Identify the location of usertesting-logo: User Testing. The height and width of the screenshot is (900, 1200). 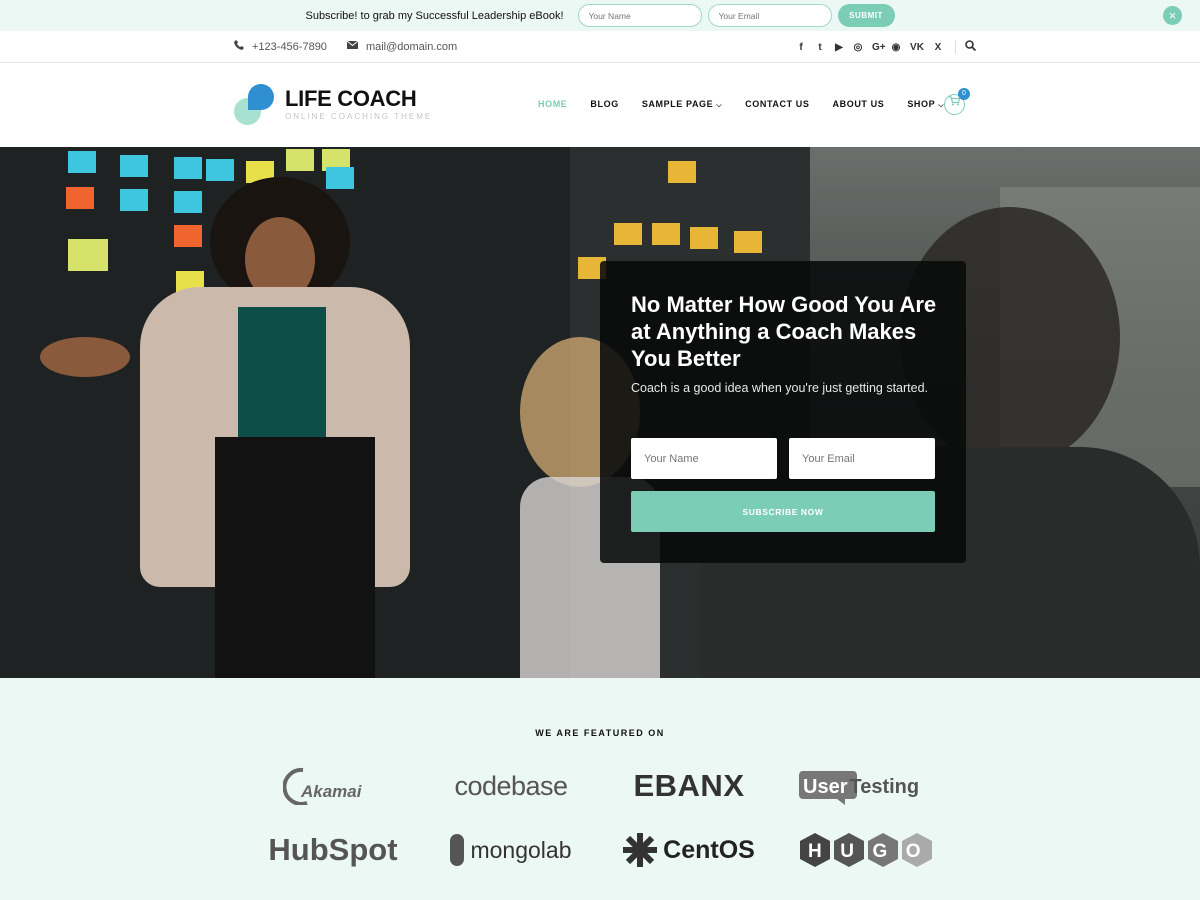
(867, 786).